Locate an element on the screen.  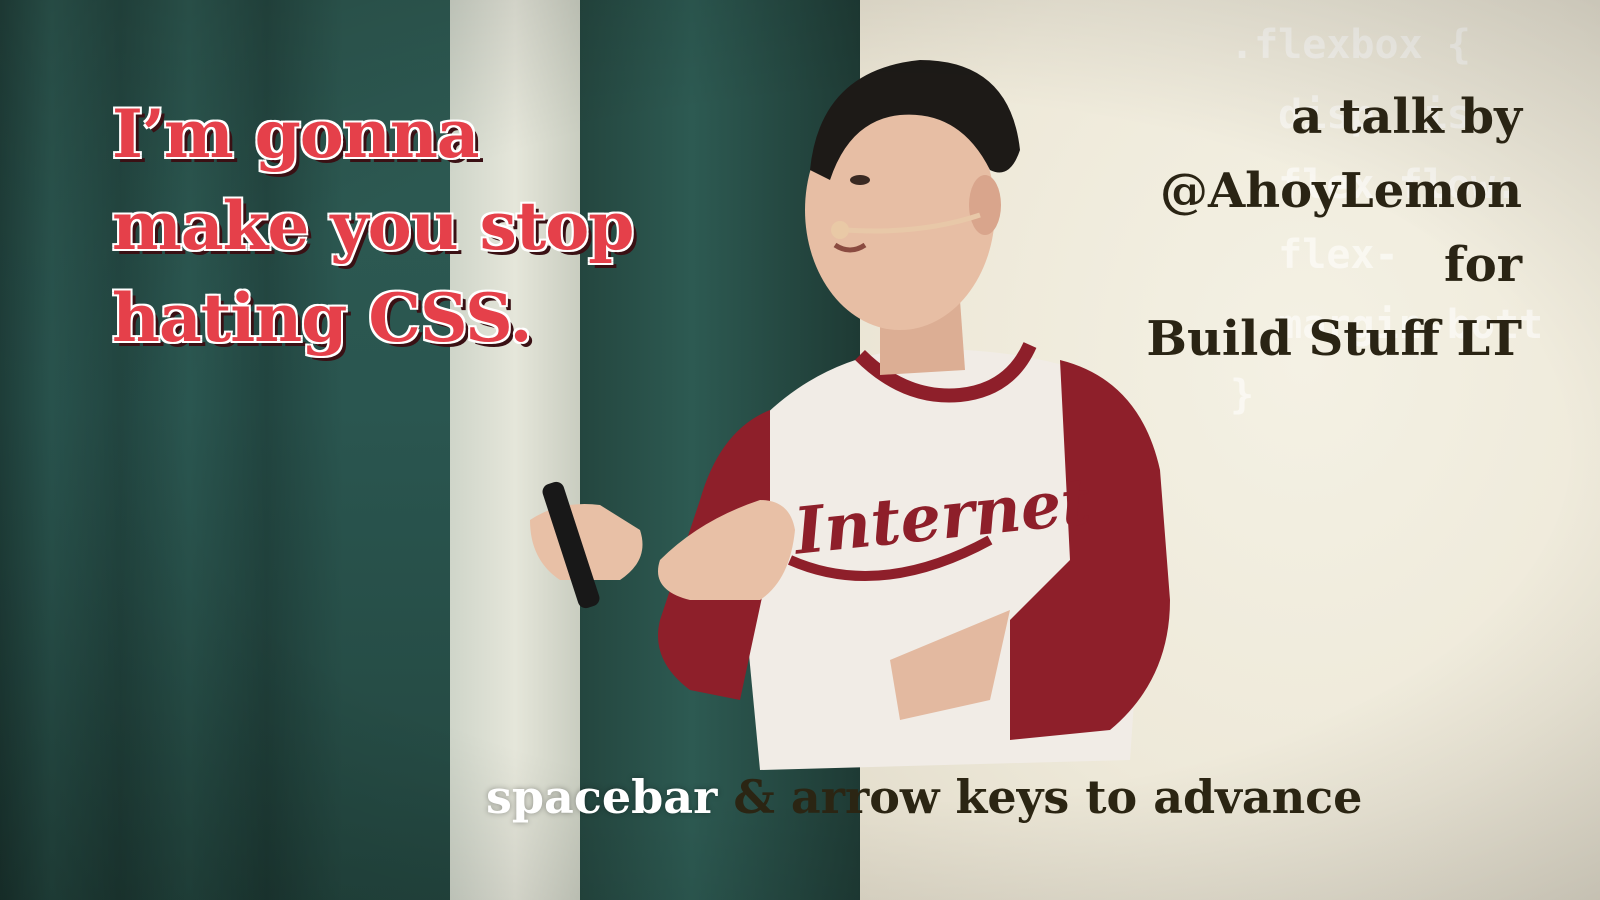
title-line: I’m gonna is located at coordinates (296, 134).